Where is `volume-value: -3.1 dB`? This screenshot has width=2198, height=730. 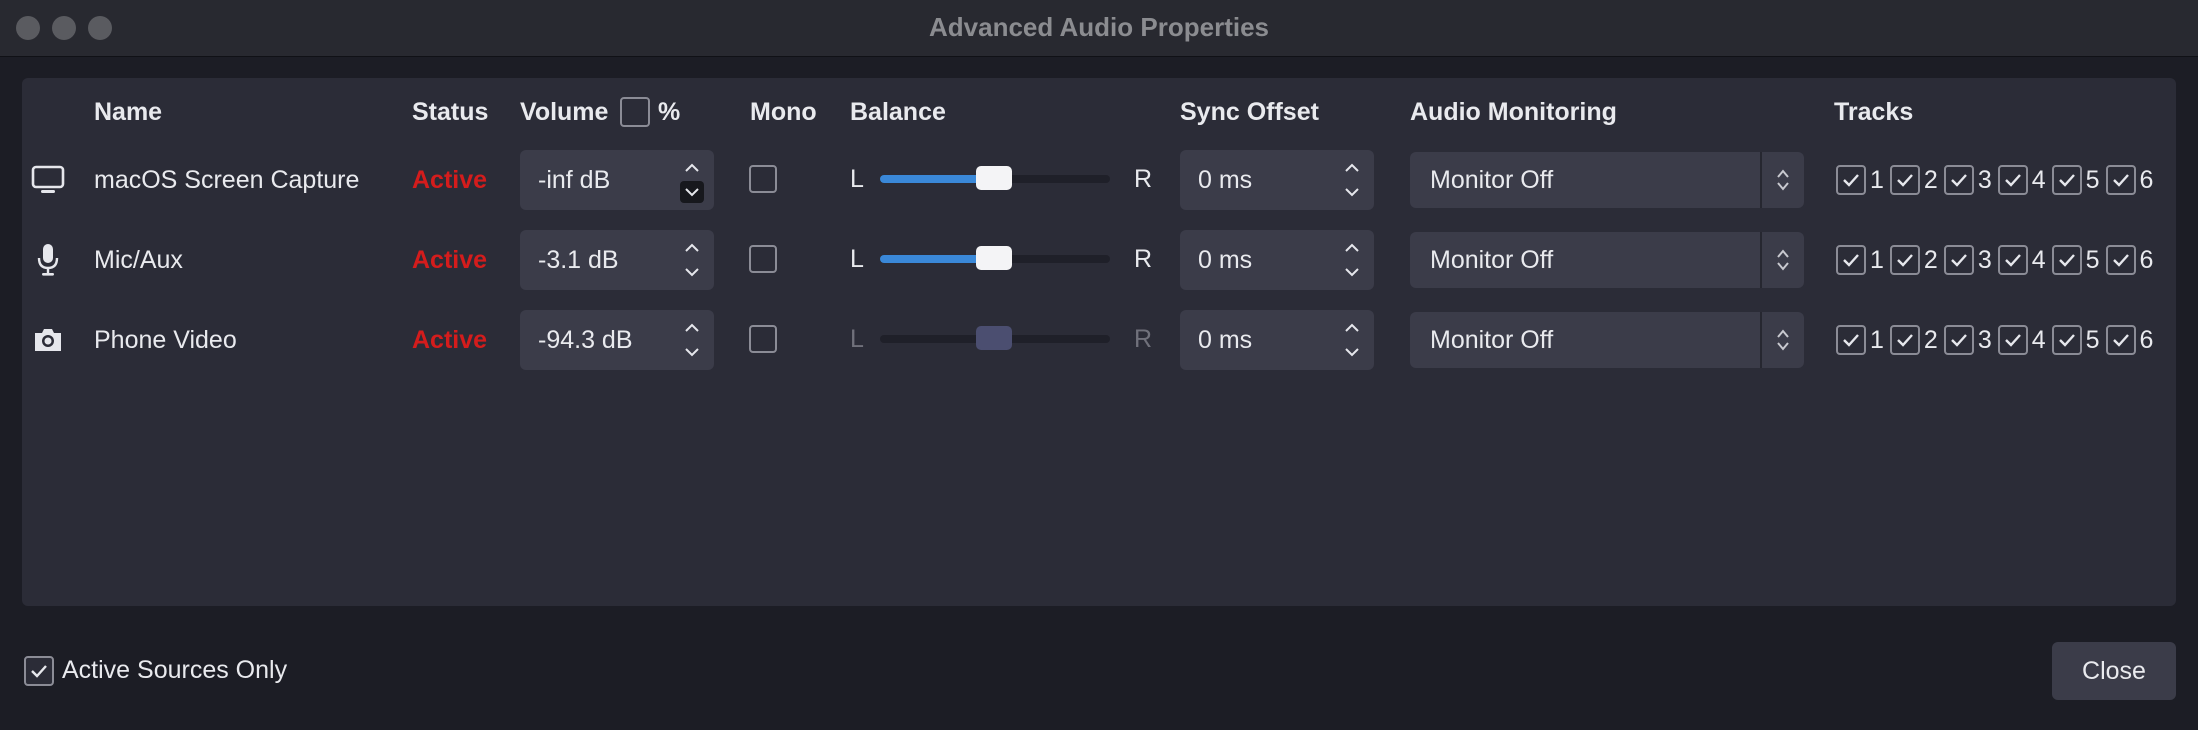 volume-value: -3.1 dB is located at coordinates (578, 260).